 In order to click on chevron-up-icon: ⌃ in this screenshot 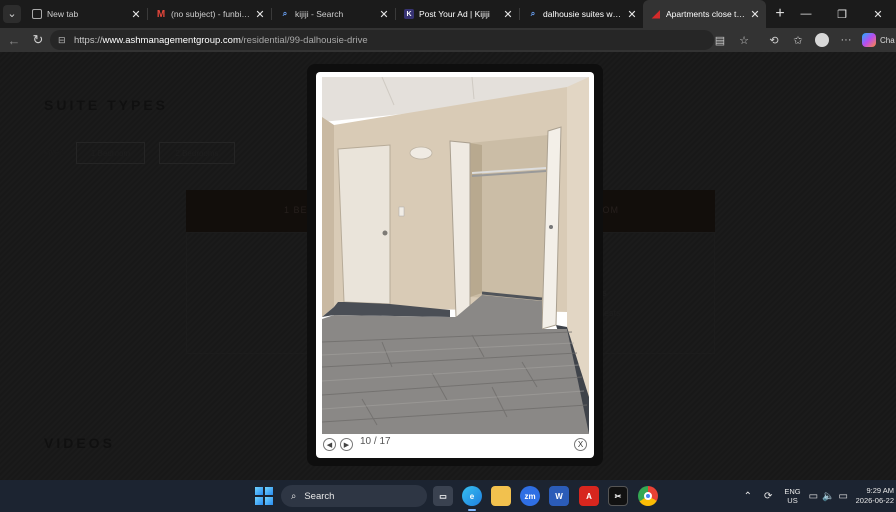, I will do `click(748, 496)`.